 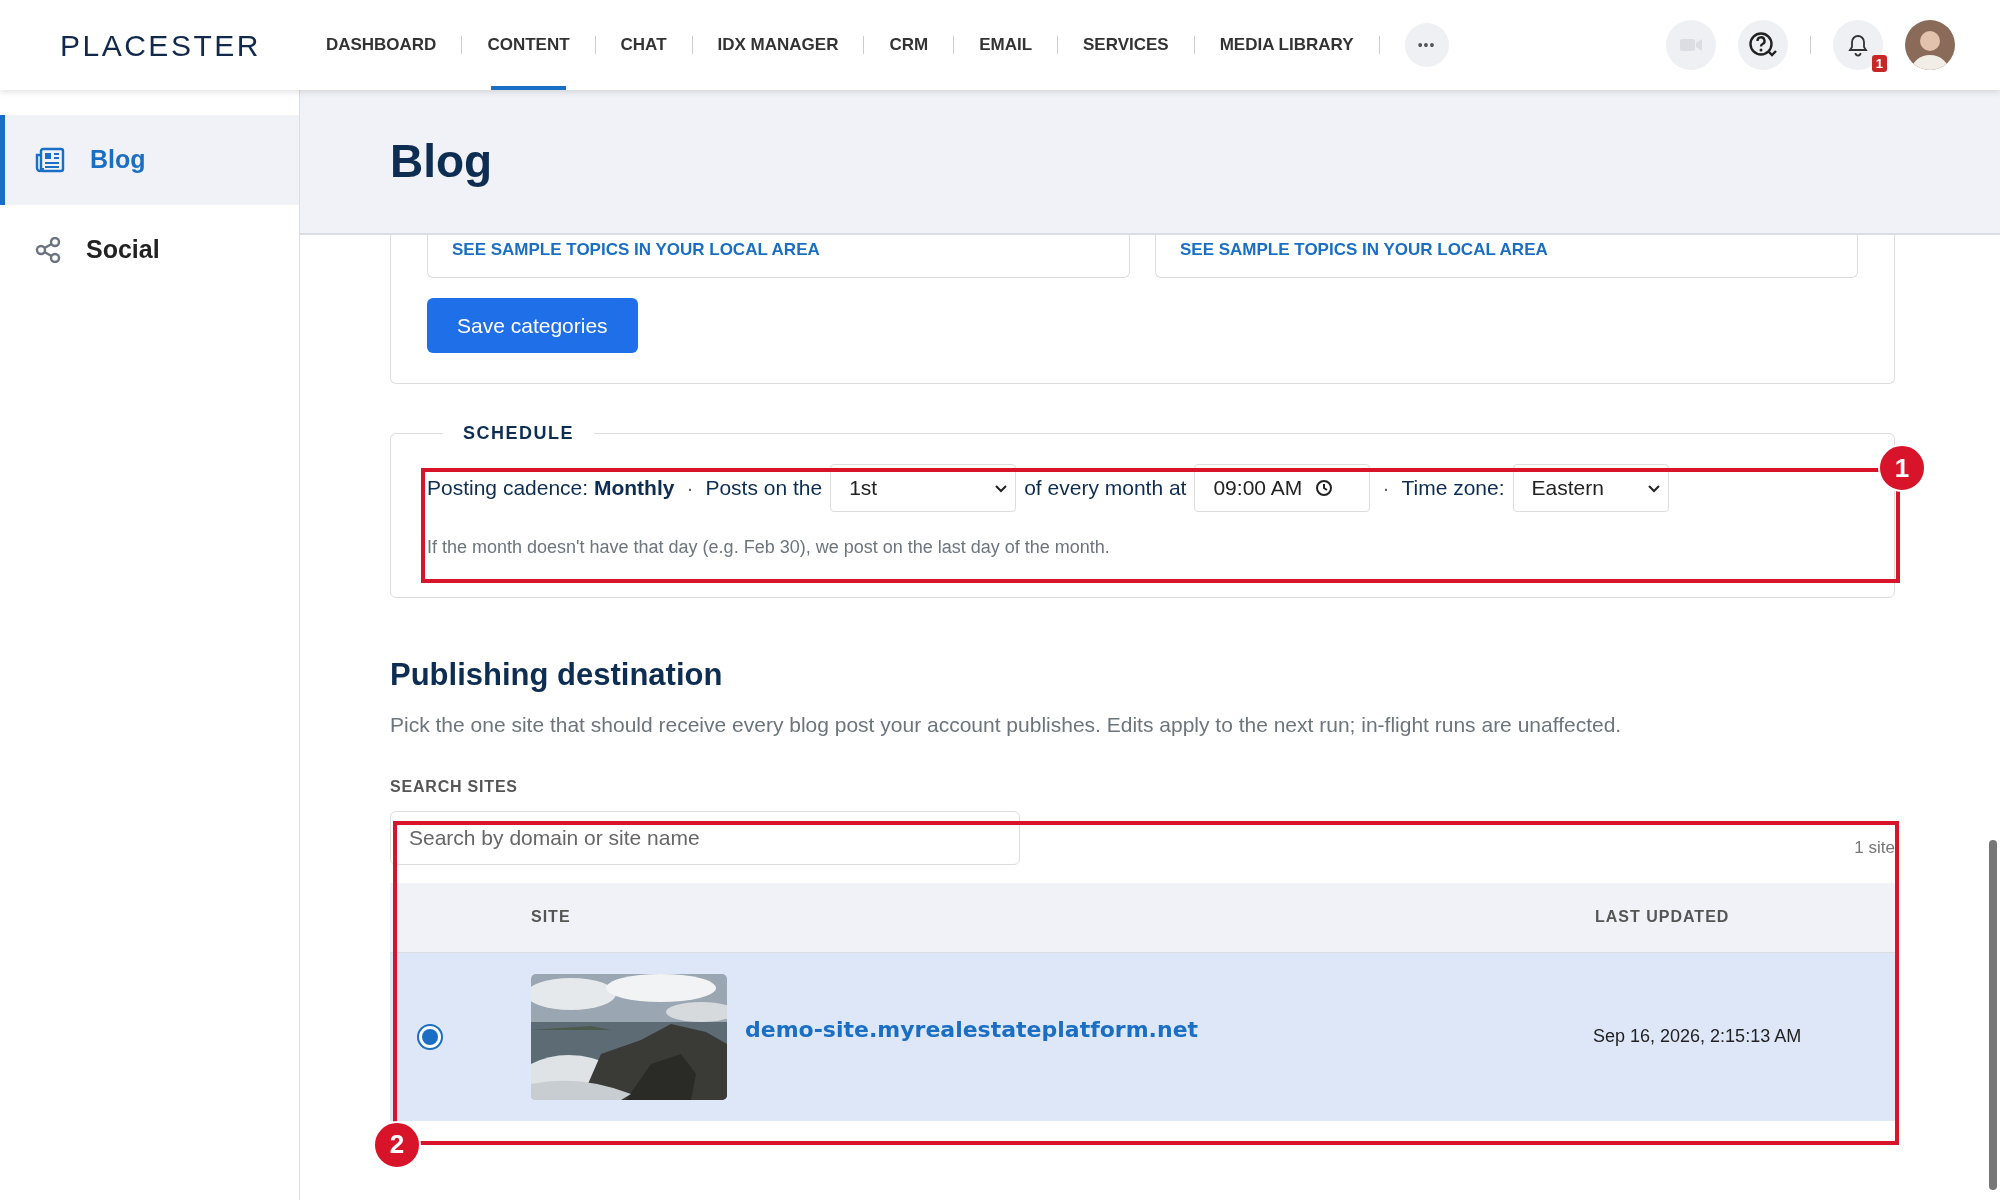 I want to click on bell-icon, so click(x=1858, y=45).